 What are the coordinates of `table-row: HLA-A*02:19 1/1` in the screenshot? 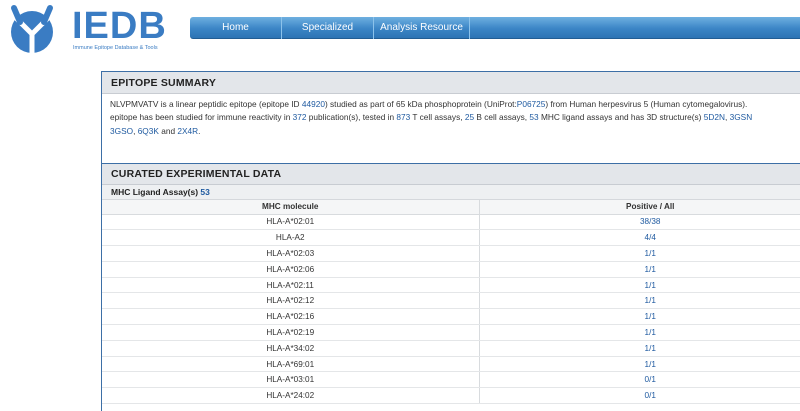 It's located at (451, 332).